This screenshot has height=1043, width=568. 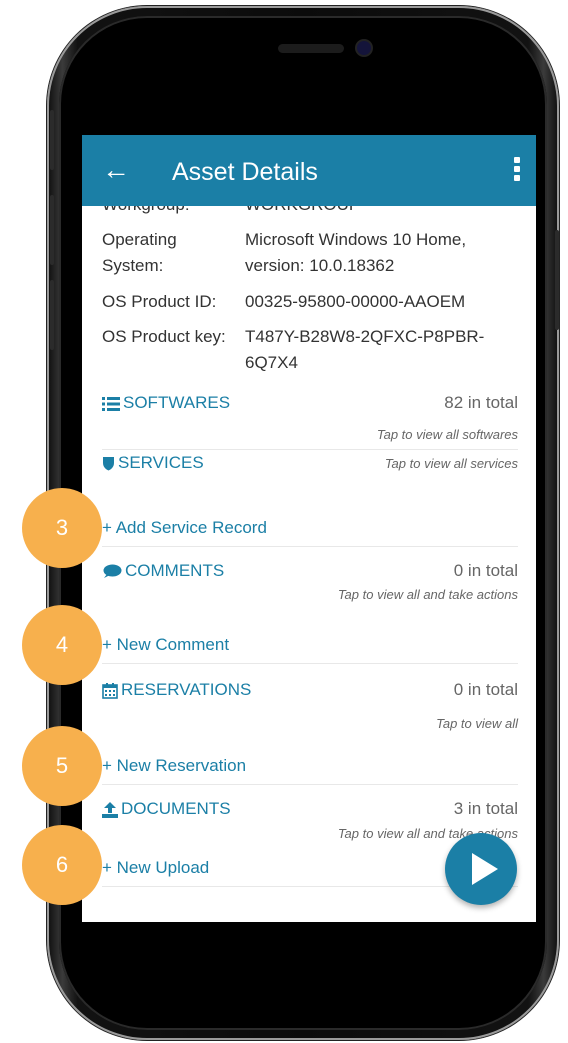 I want to click on services-label-group: SERVICES, so click(x=153, y=463).